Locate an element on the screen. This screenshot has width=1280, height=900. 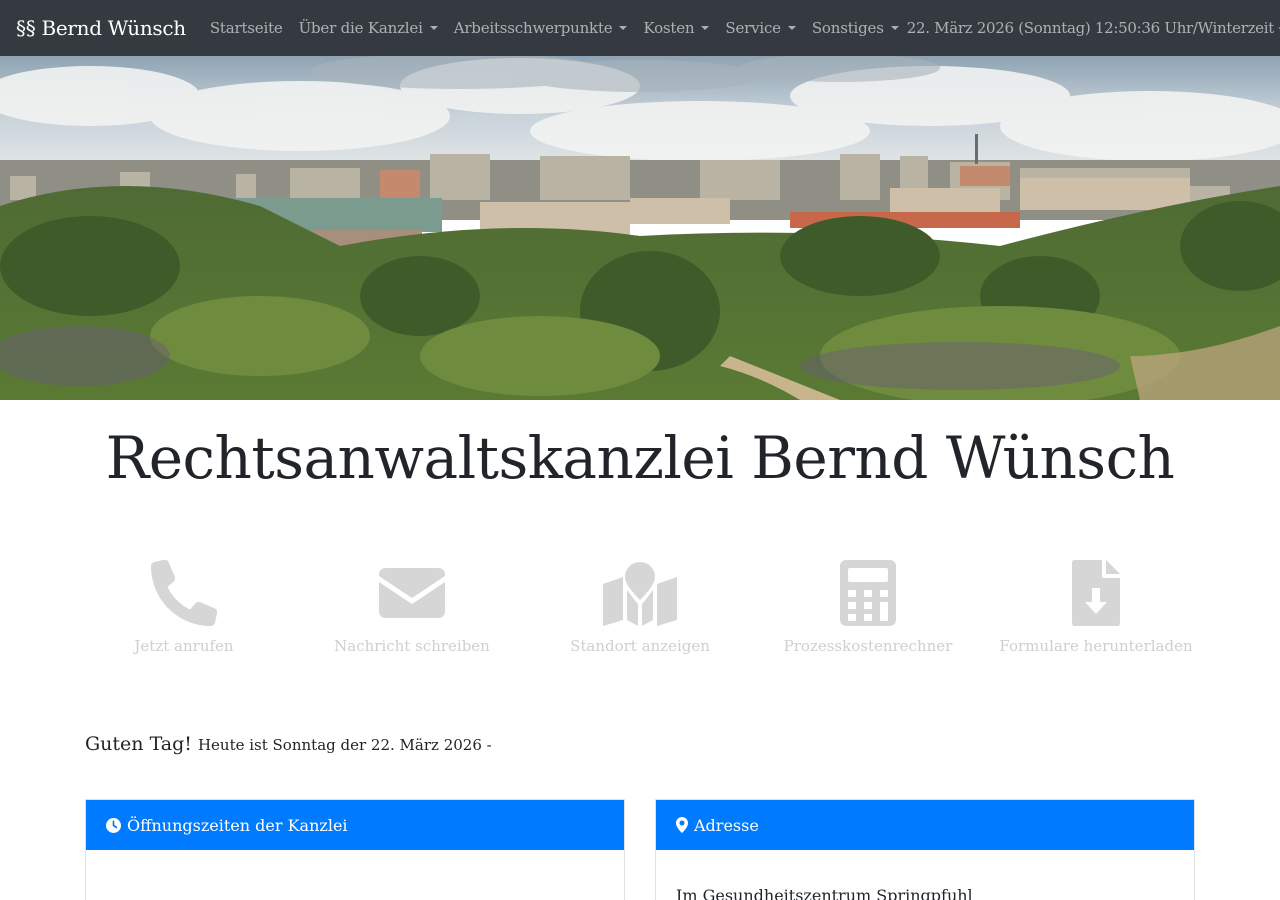
nav-ueber-die-kanzlei: Über die Kanzlei is located at coordinates (368, 28).